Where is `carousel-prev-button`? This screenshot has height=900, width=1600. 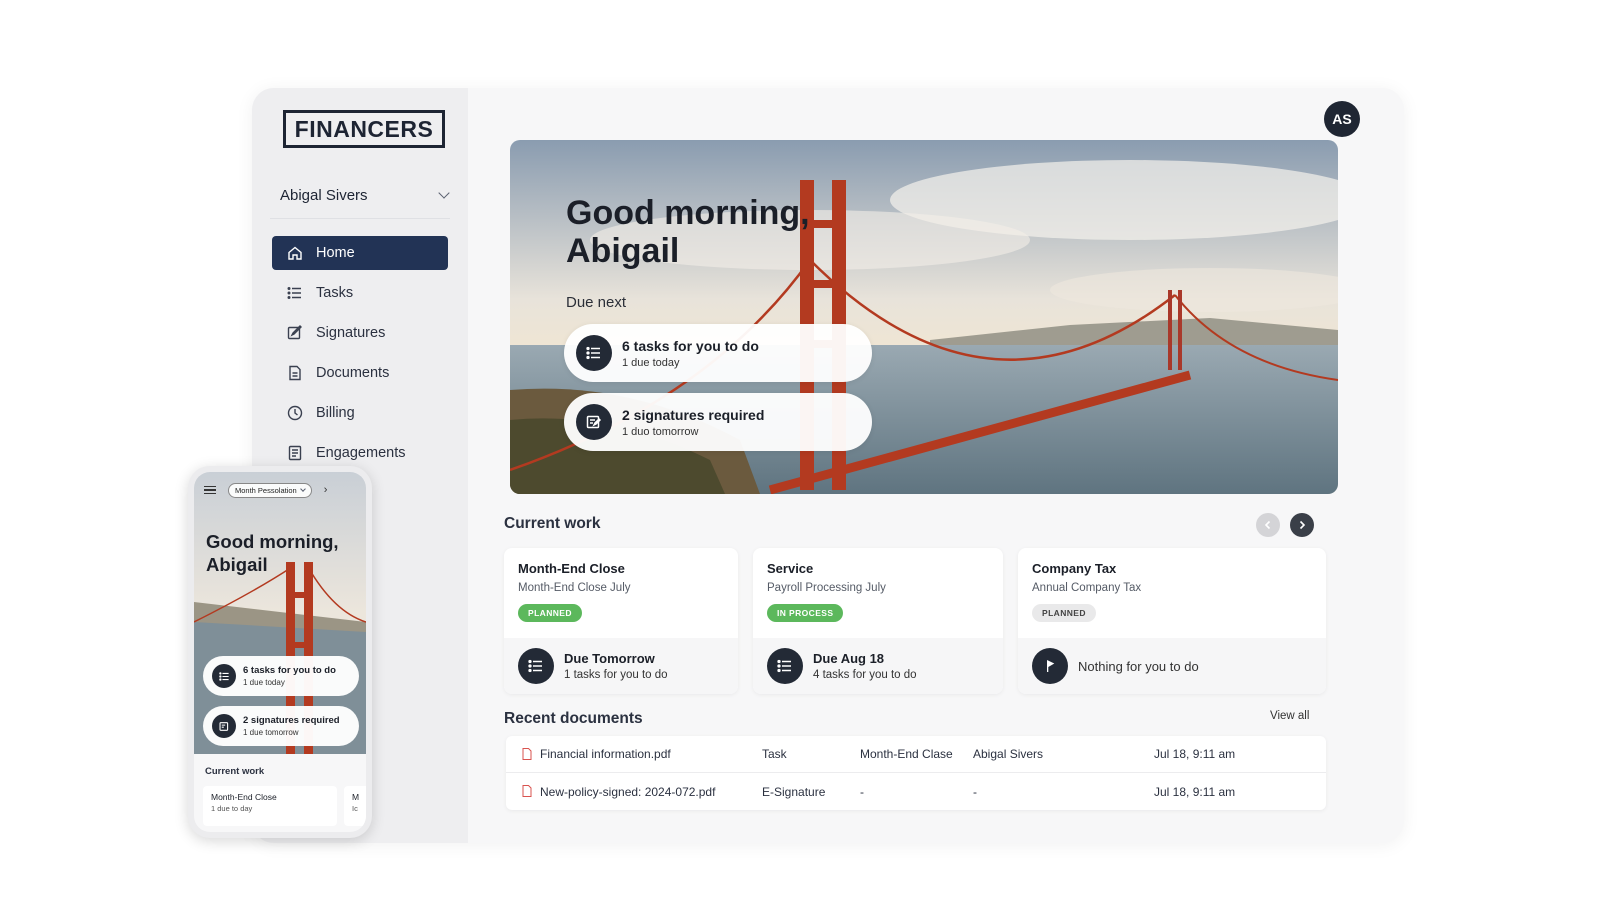
carousel-prev-button is located at coordinates (1268, 525).